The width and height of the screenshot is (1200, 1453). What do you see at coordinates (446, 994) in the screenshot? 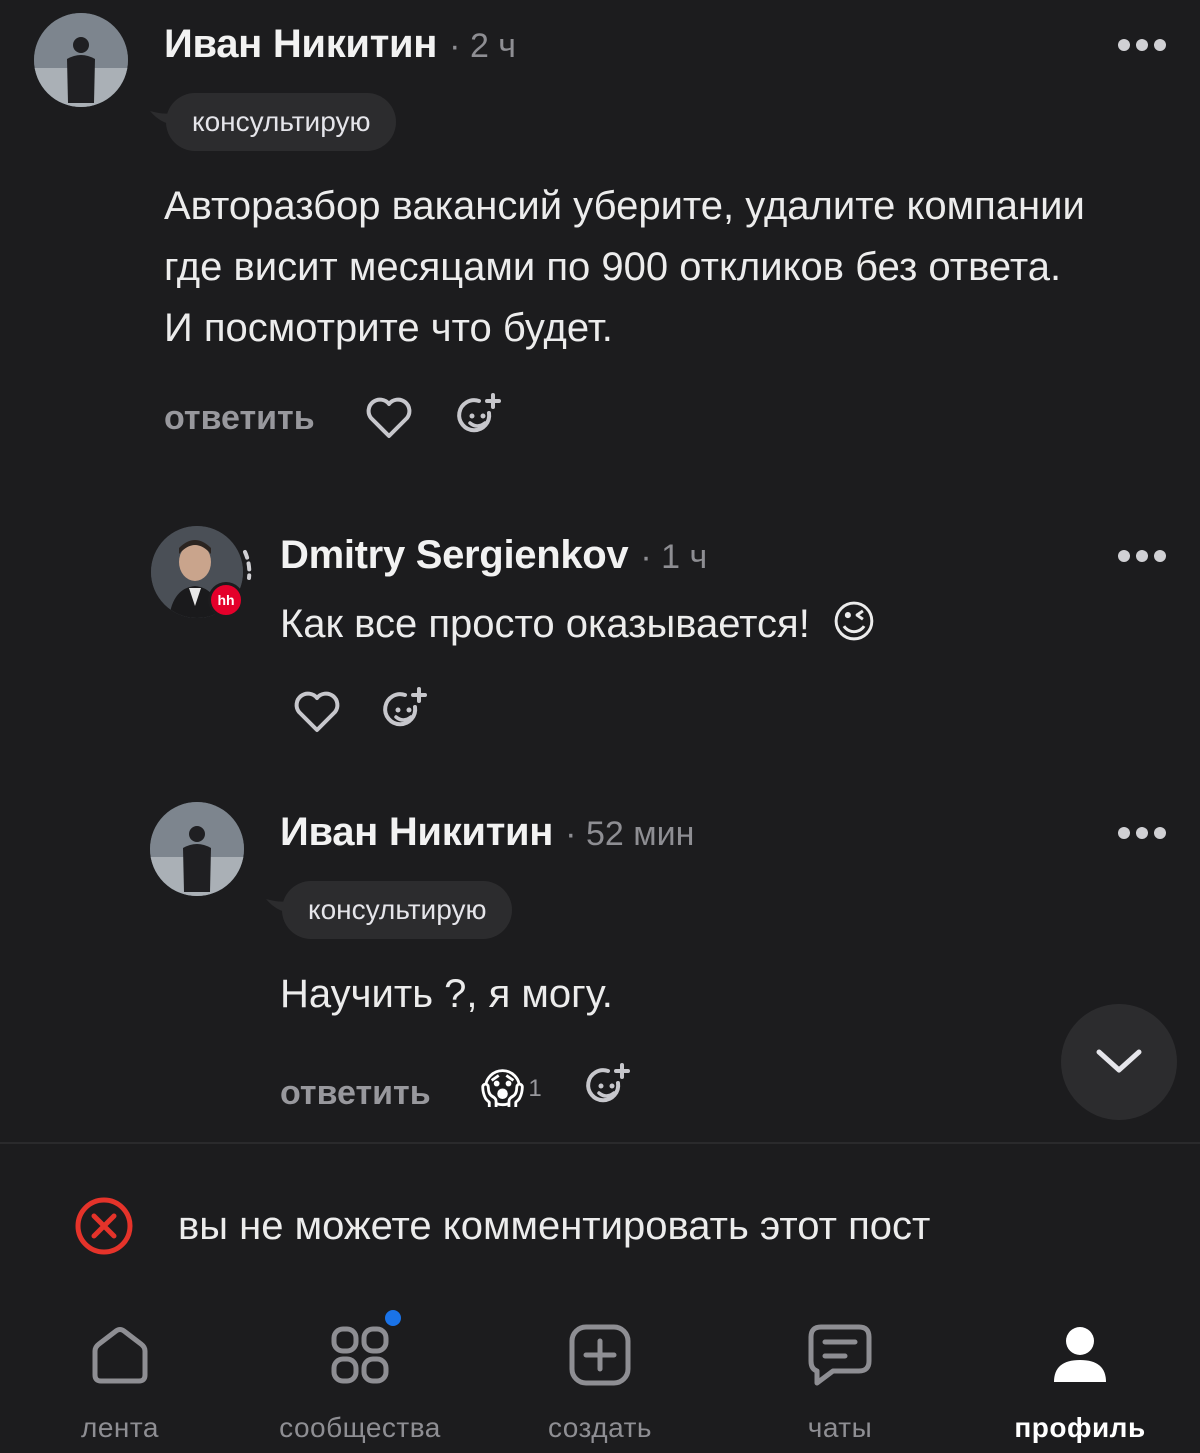
I see `comment-text: Научить ?, я могу.` at bounding box center [446, 994].